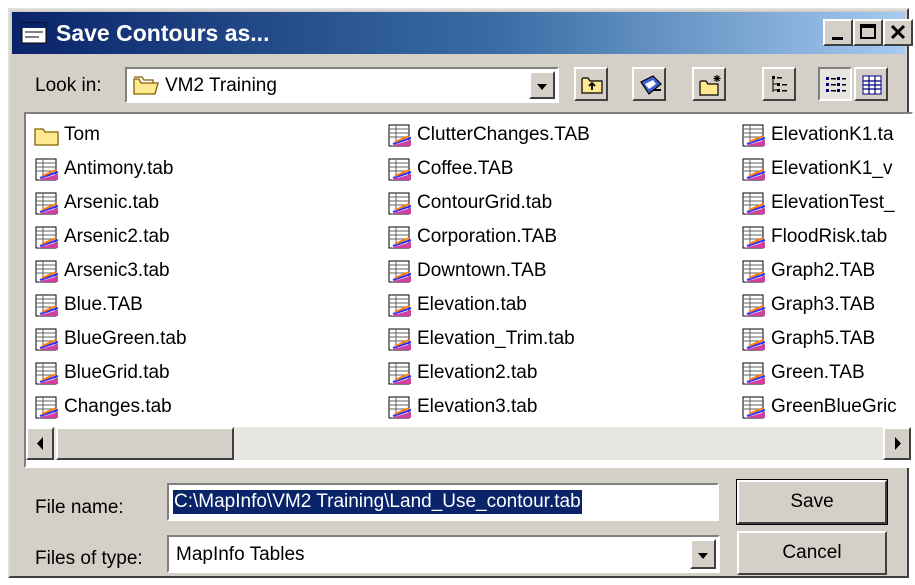 Image resolution: width=915 pixels, height=585 pixels. I want to click on file-type-label: Files of type:, so click(89, 558).